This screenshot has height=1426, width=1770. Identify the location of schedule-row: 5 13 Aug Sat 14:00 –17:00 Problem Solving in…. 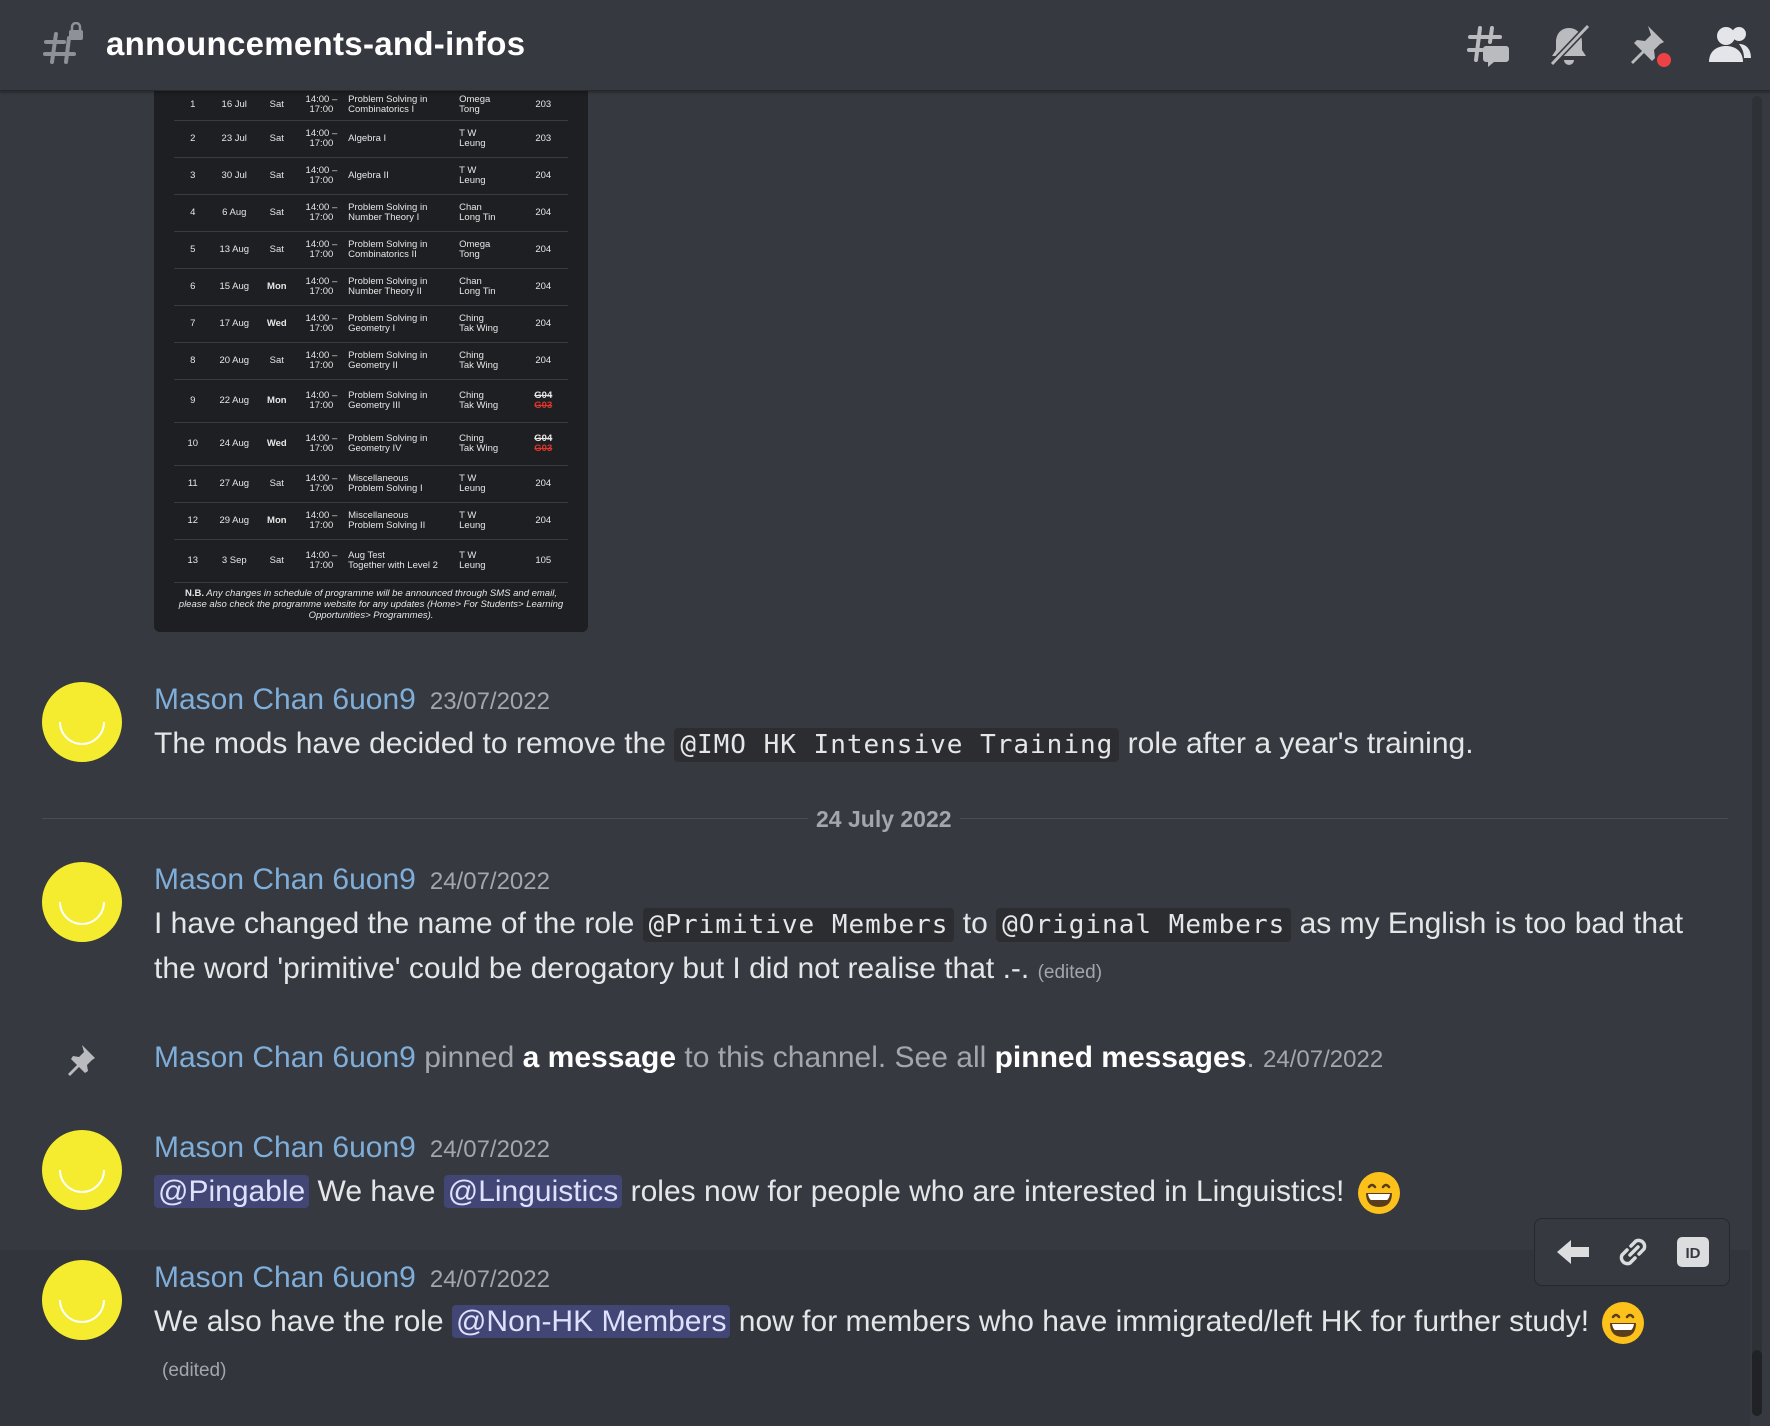
(371, 250).